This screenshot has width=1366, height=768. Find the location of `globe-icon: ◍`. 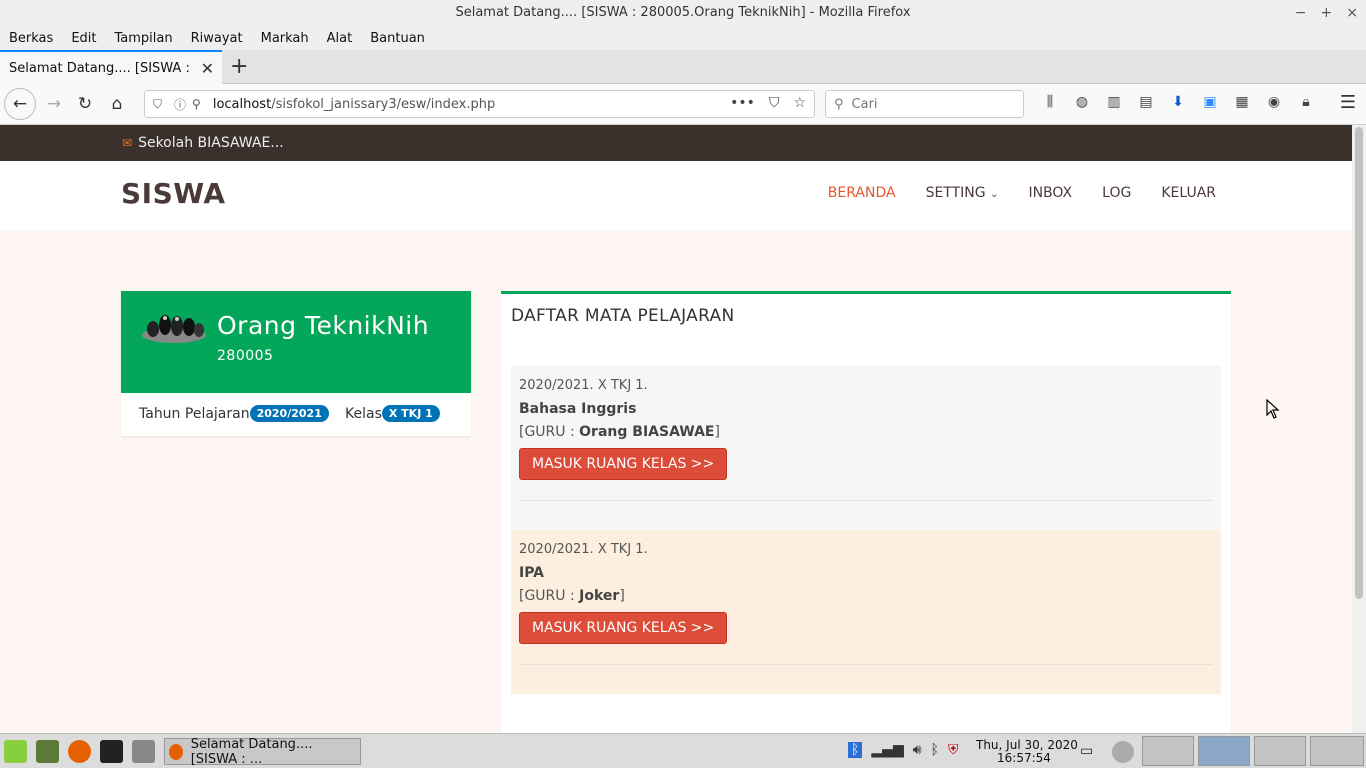

globe-icon: ◍ is located at coordinates (1082, 102).